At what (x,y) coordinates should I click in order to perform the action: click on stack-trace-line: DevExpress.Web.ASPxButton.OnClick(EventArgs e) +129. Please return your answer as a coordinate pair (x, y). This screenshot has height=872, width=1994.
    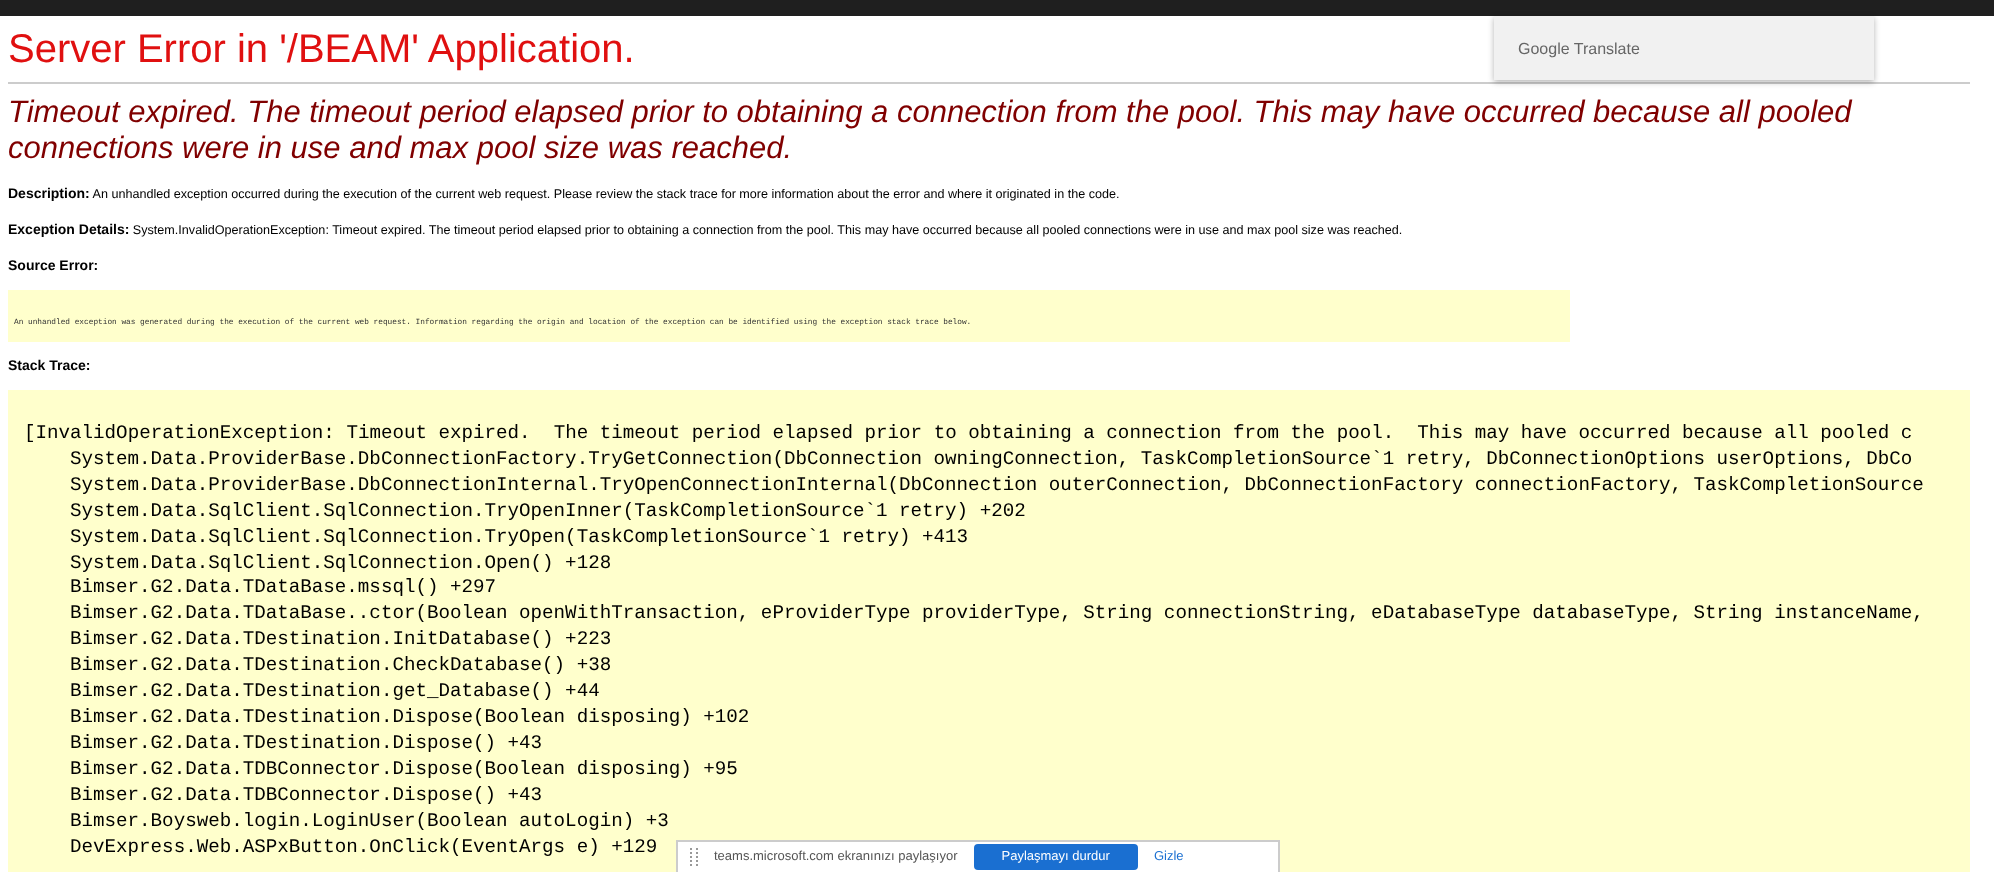
    Looking at the image, I should click on (363, 848).